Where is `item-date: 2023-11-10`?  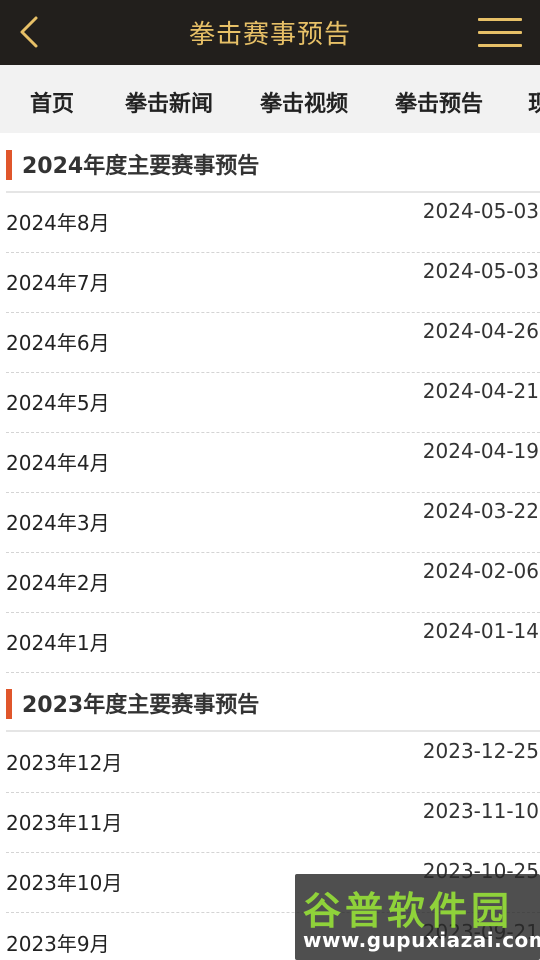 item-date: 2023-11-10 is located at coordinates (480, 811).